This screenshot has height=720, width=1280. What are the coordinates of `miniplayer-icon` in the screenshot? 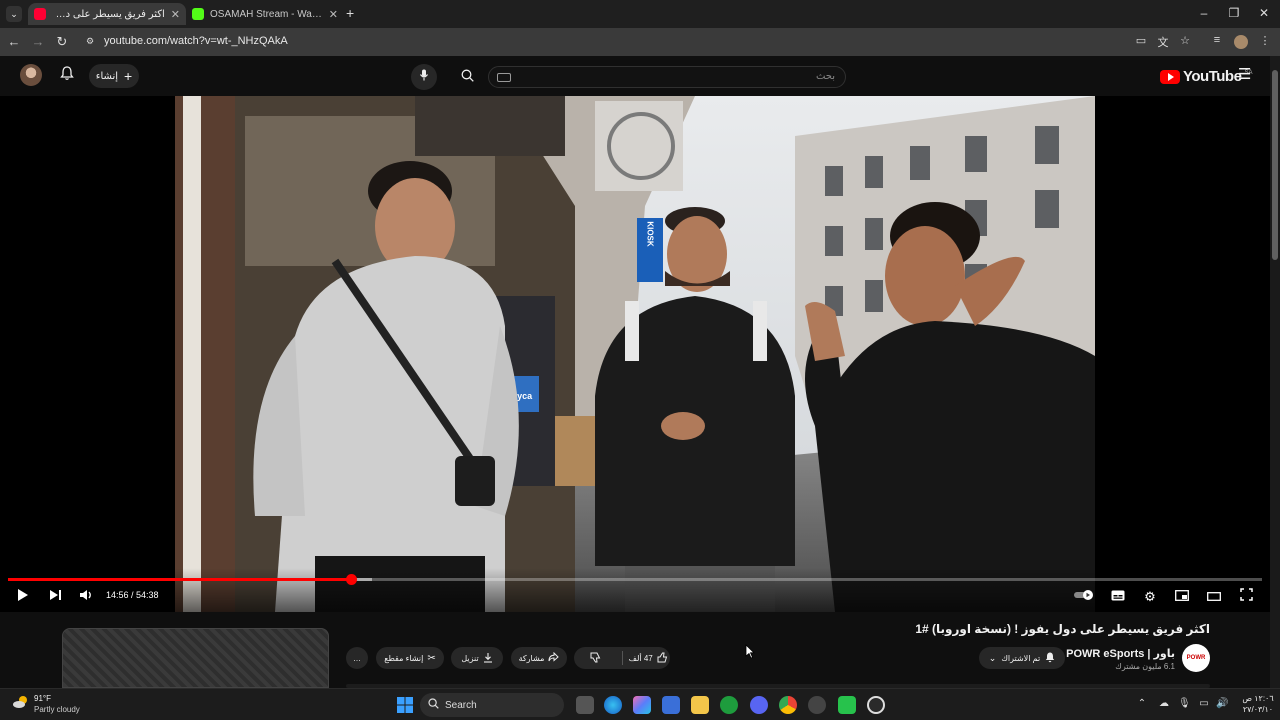 It's located at (1182, 597).